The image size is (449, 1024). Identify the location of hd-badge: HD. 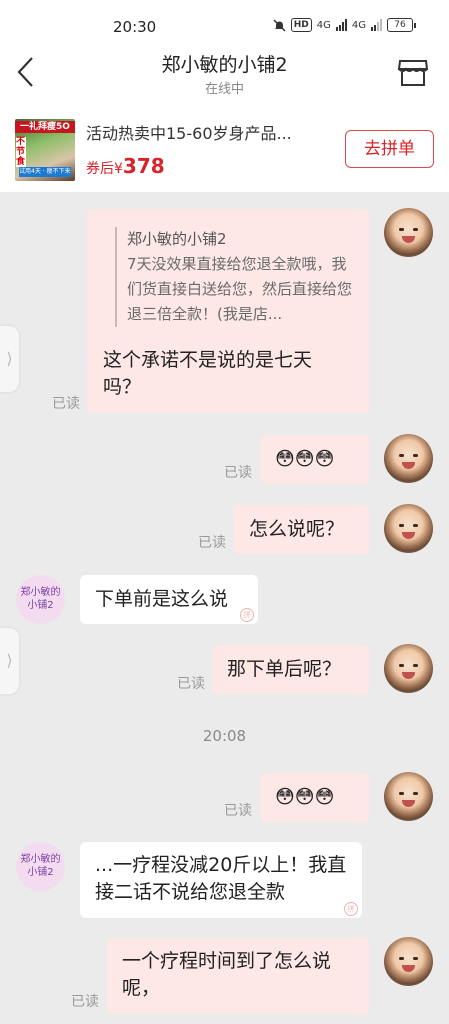
(301, 25).